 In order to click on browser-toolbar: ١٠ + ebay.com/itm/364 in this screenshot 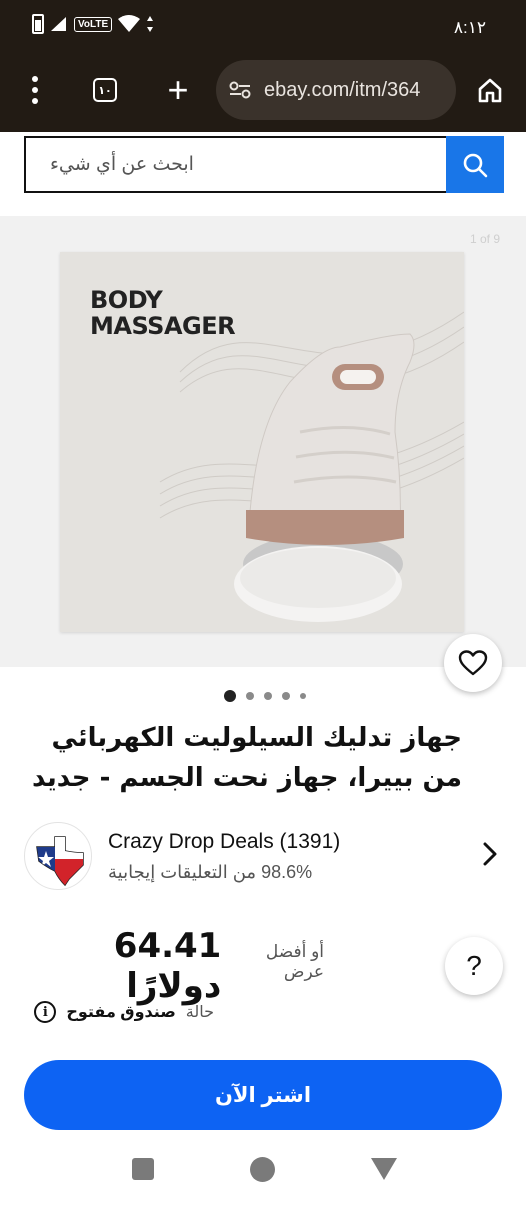, I will do `click(263, 90)`.